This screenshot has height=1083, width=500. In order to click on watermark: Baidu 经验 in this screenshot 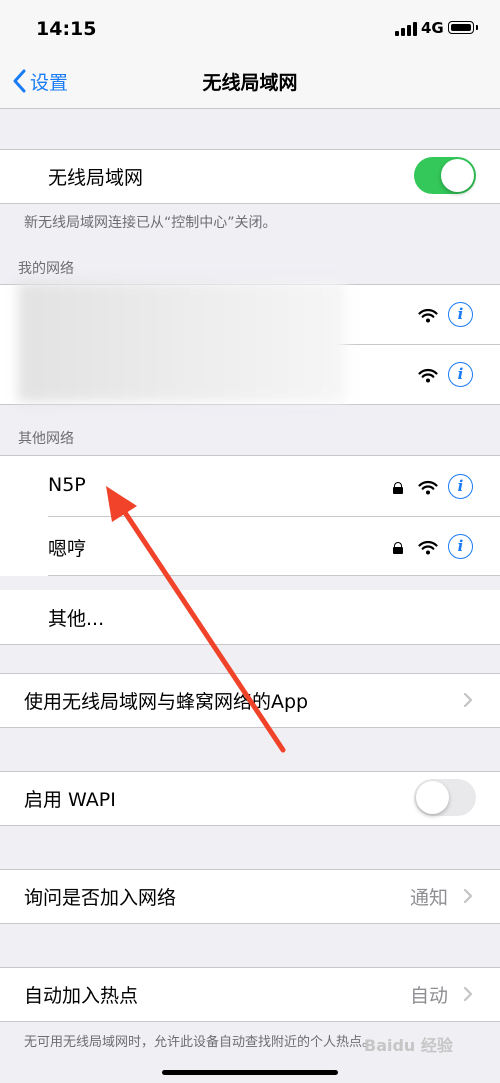, I will do `click(408, 1045)`.